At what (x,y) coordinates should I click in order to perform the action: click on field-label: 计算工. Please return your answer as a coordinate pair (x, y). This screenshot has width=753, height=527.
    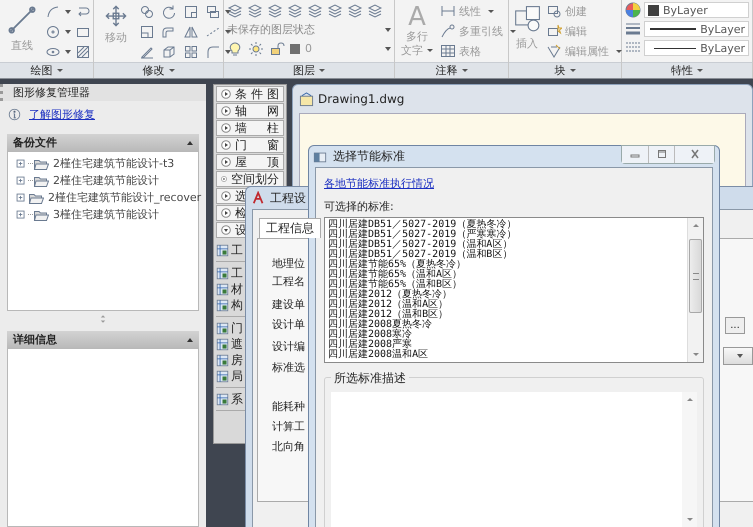
    Looking at the image, I should click on (288, 426).